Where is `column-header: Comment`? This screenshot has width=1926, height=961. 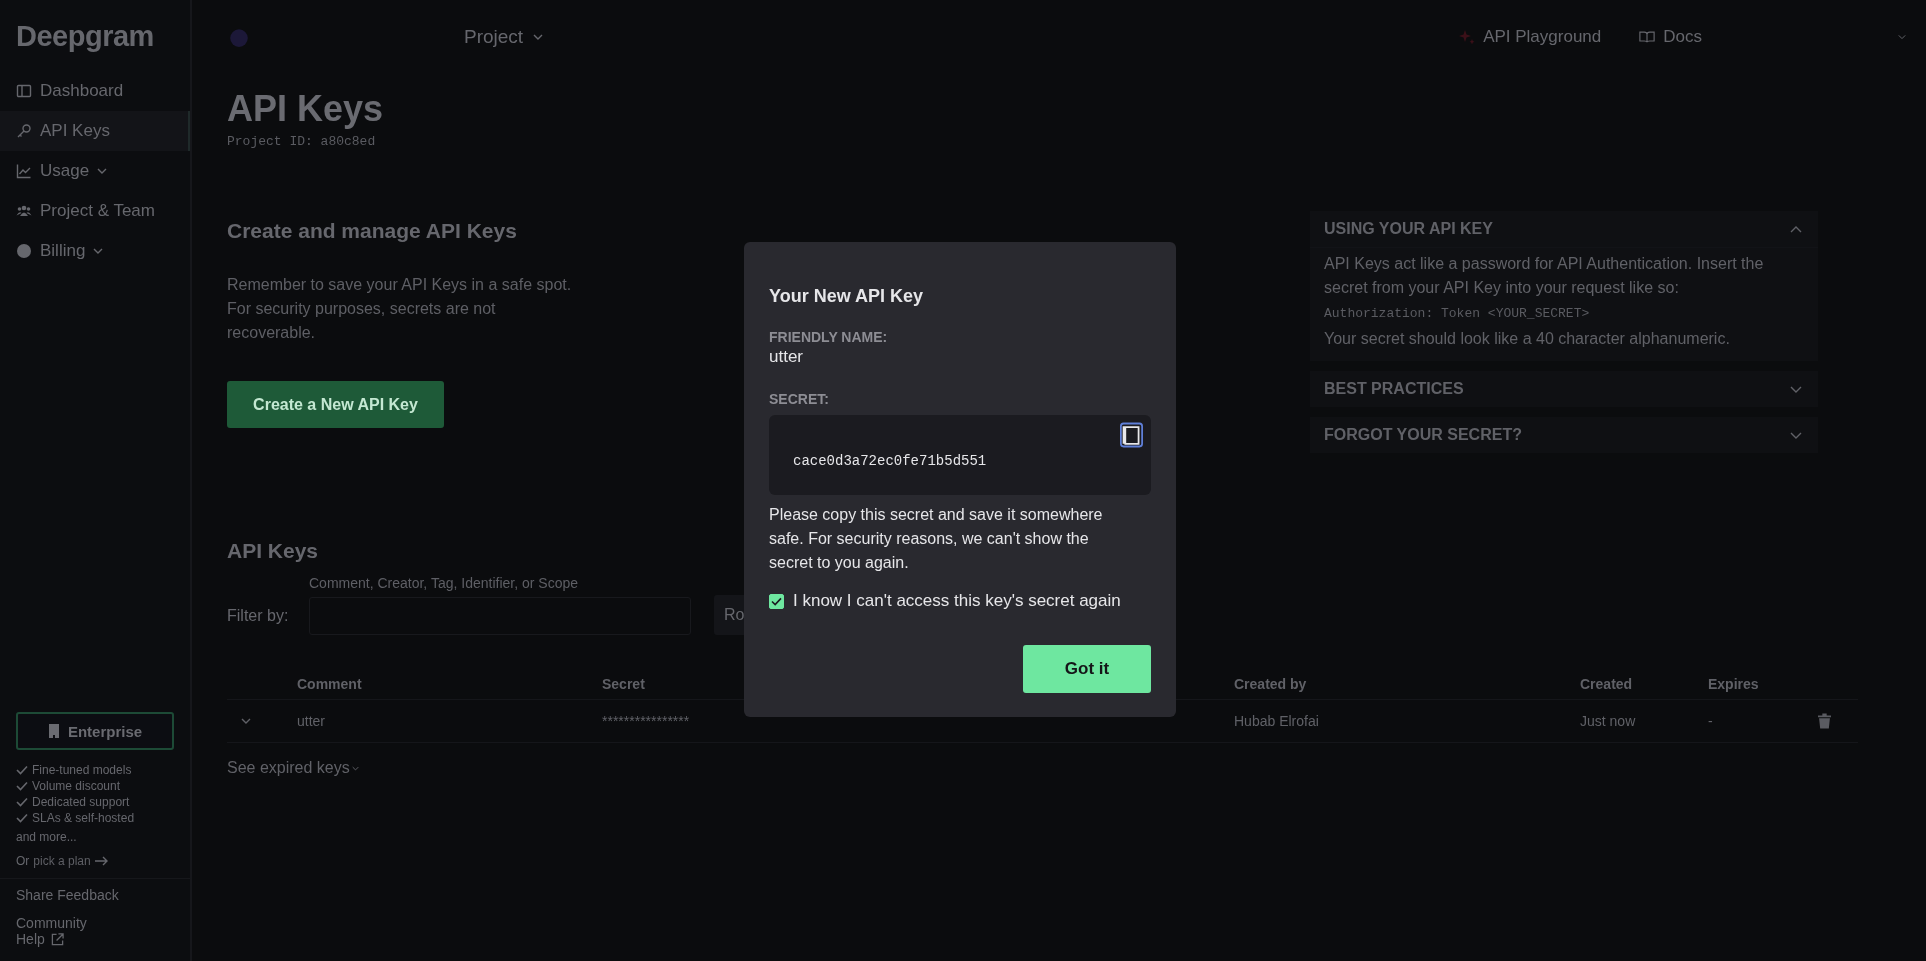 column-header: Comment is located at coordinates (329, 684).